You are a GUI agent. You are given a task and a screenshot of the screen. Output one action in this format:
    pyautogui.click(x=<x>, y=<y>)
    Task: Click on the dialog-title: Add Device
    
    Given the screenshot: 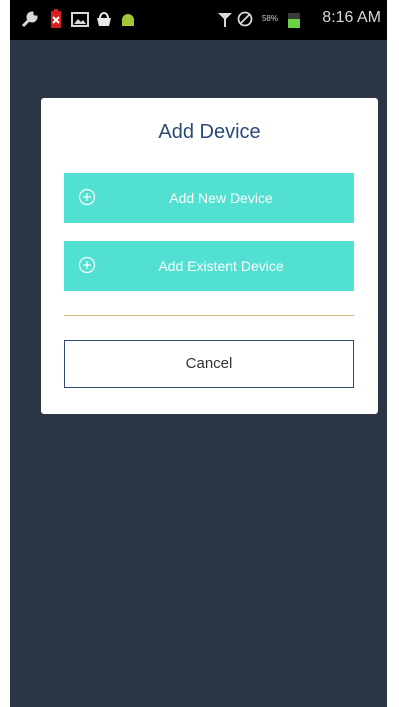 What is the action you would take?
    pyautogui.click(x=209, y=132)
    